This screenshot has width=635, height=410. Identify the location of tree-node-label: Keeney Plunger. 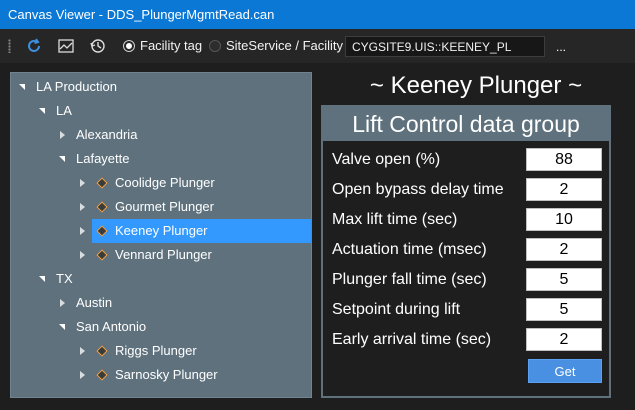
(161, 230).